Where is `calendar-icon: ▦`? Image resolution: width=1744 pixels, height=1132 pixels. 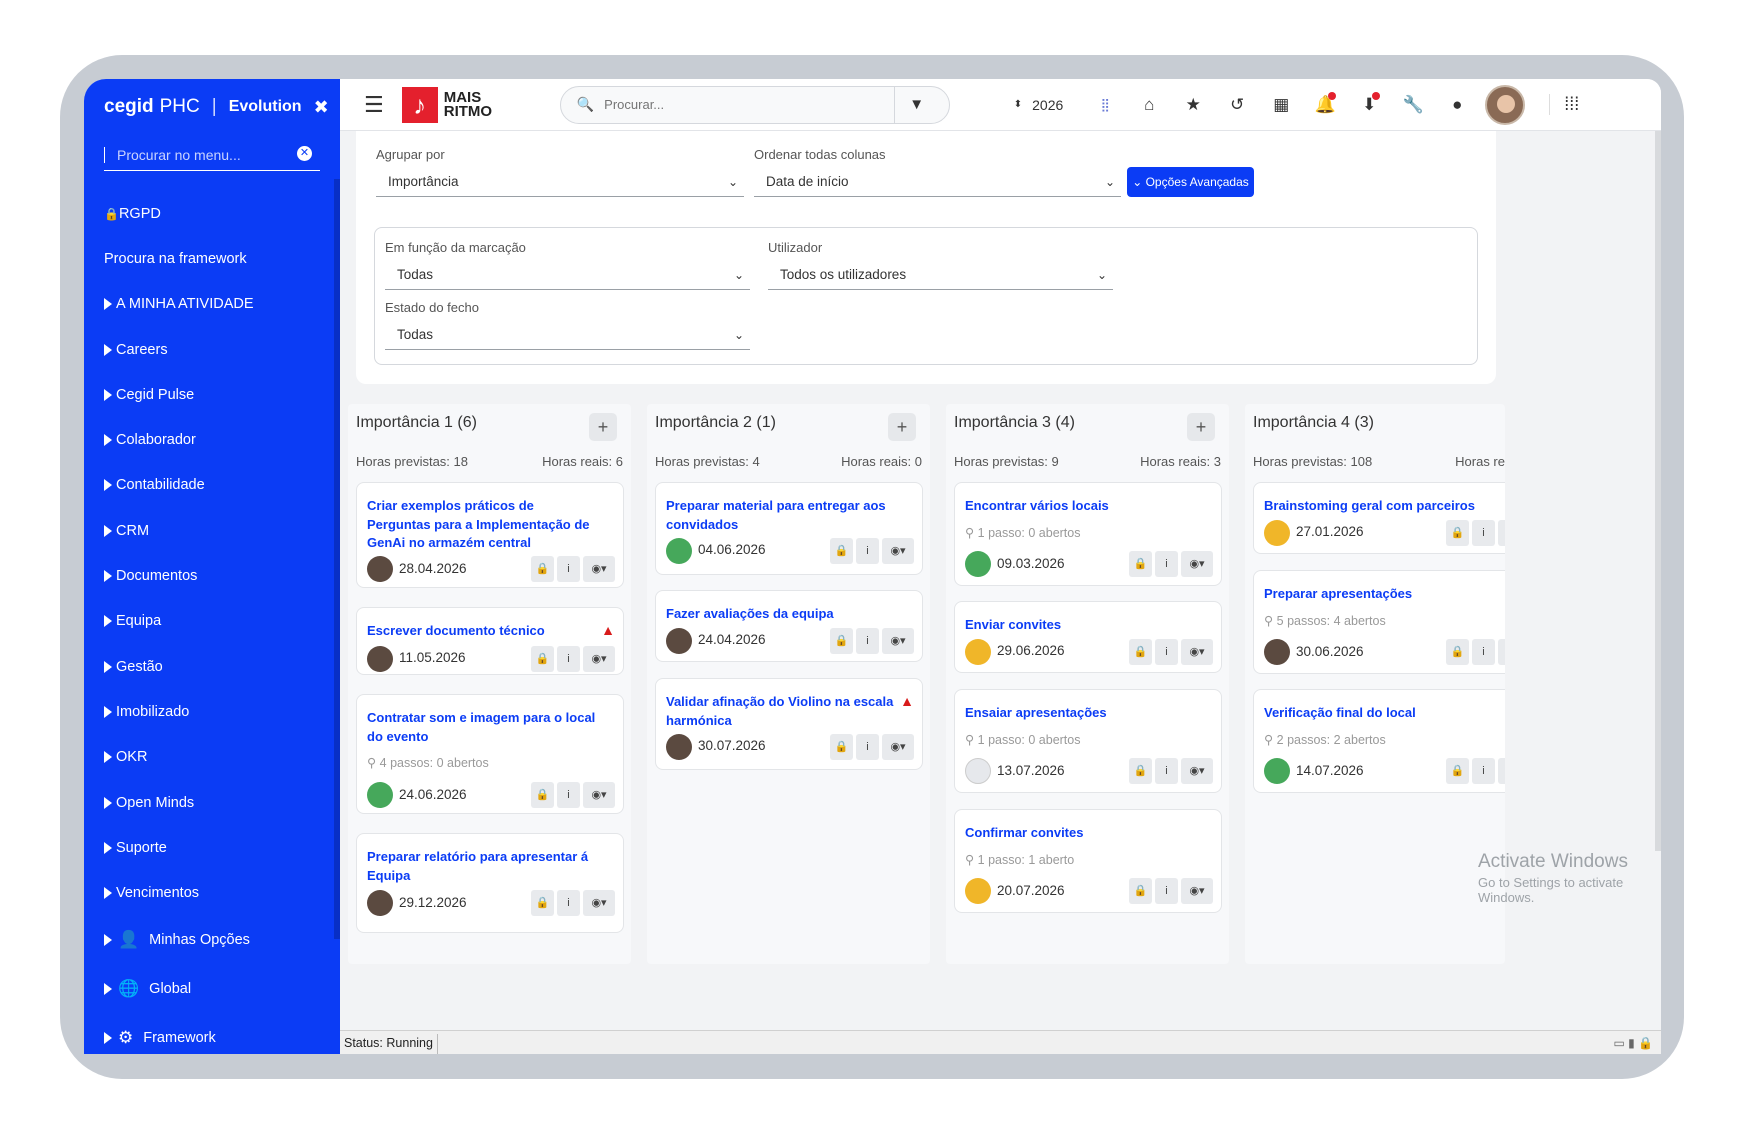 calendar-icon: ▦ is located at coordinates (1281, 105).